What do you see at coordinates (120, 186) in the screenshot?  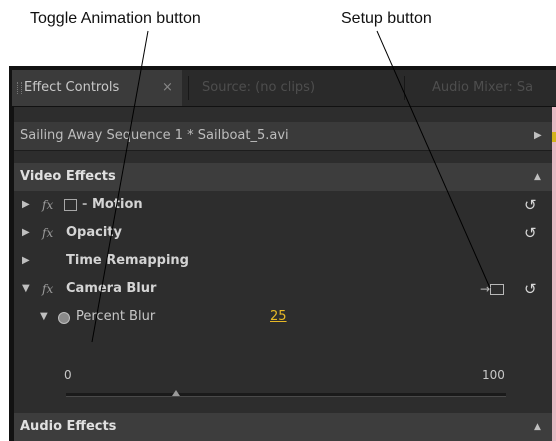 I see `toggle-animation-leader` at bounding box center [120, 186].